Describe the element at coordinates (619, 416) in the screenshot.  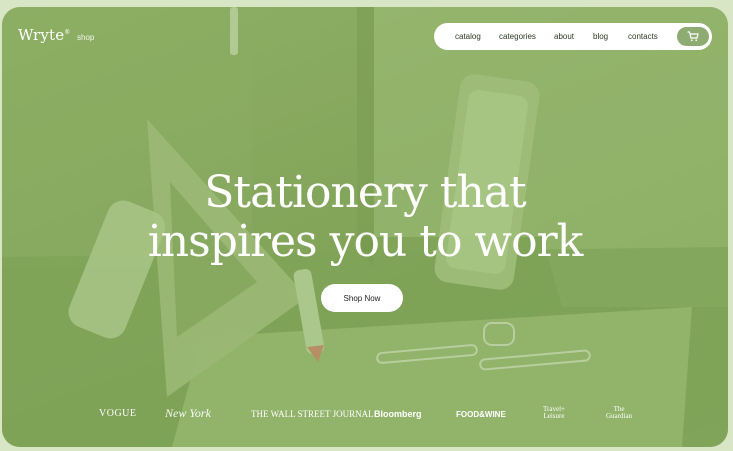
I see `press-logo-guardian-line2: Guardian` at that location.